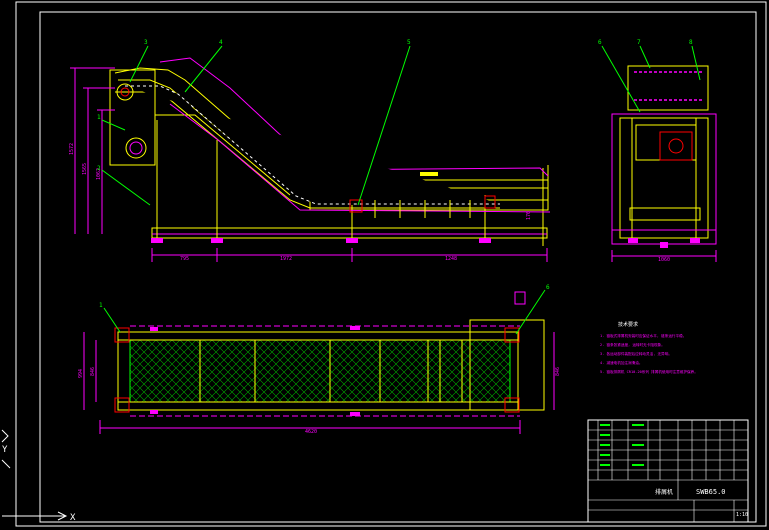  I want to click on plan-dim-bottom: 4620, so click(311, 432).